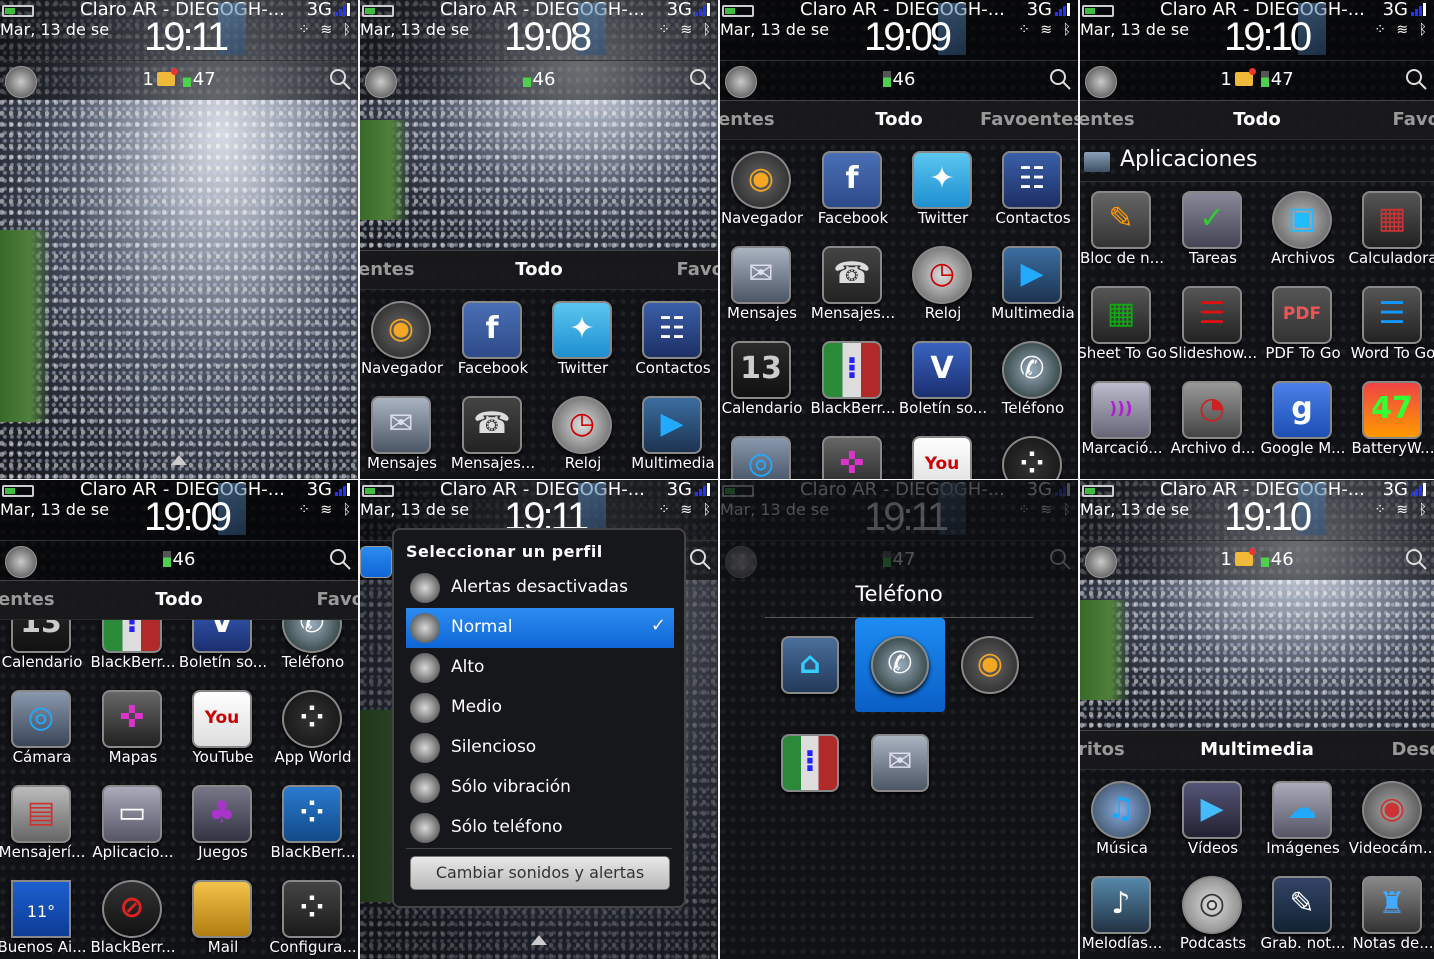 Image resolution: width=1434 pixels, height=959 pixels. I want to click on bb-icon: ⁘, so click(312, 814).